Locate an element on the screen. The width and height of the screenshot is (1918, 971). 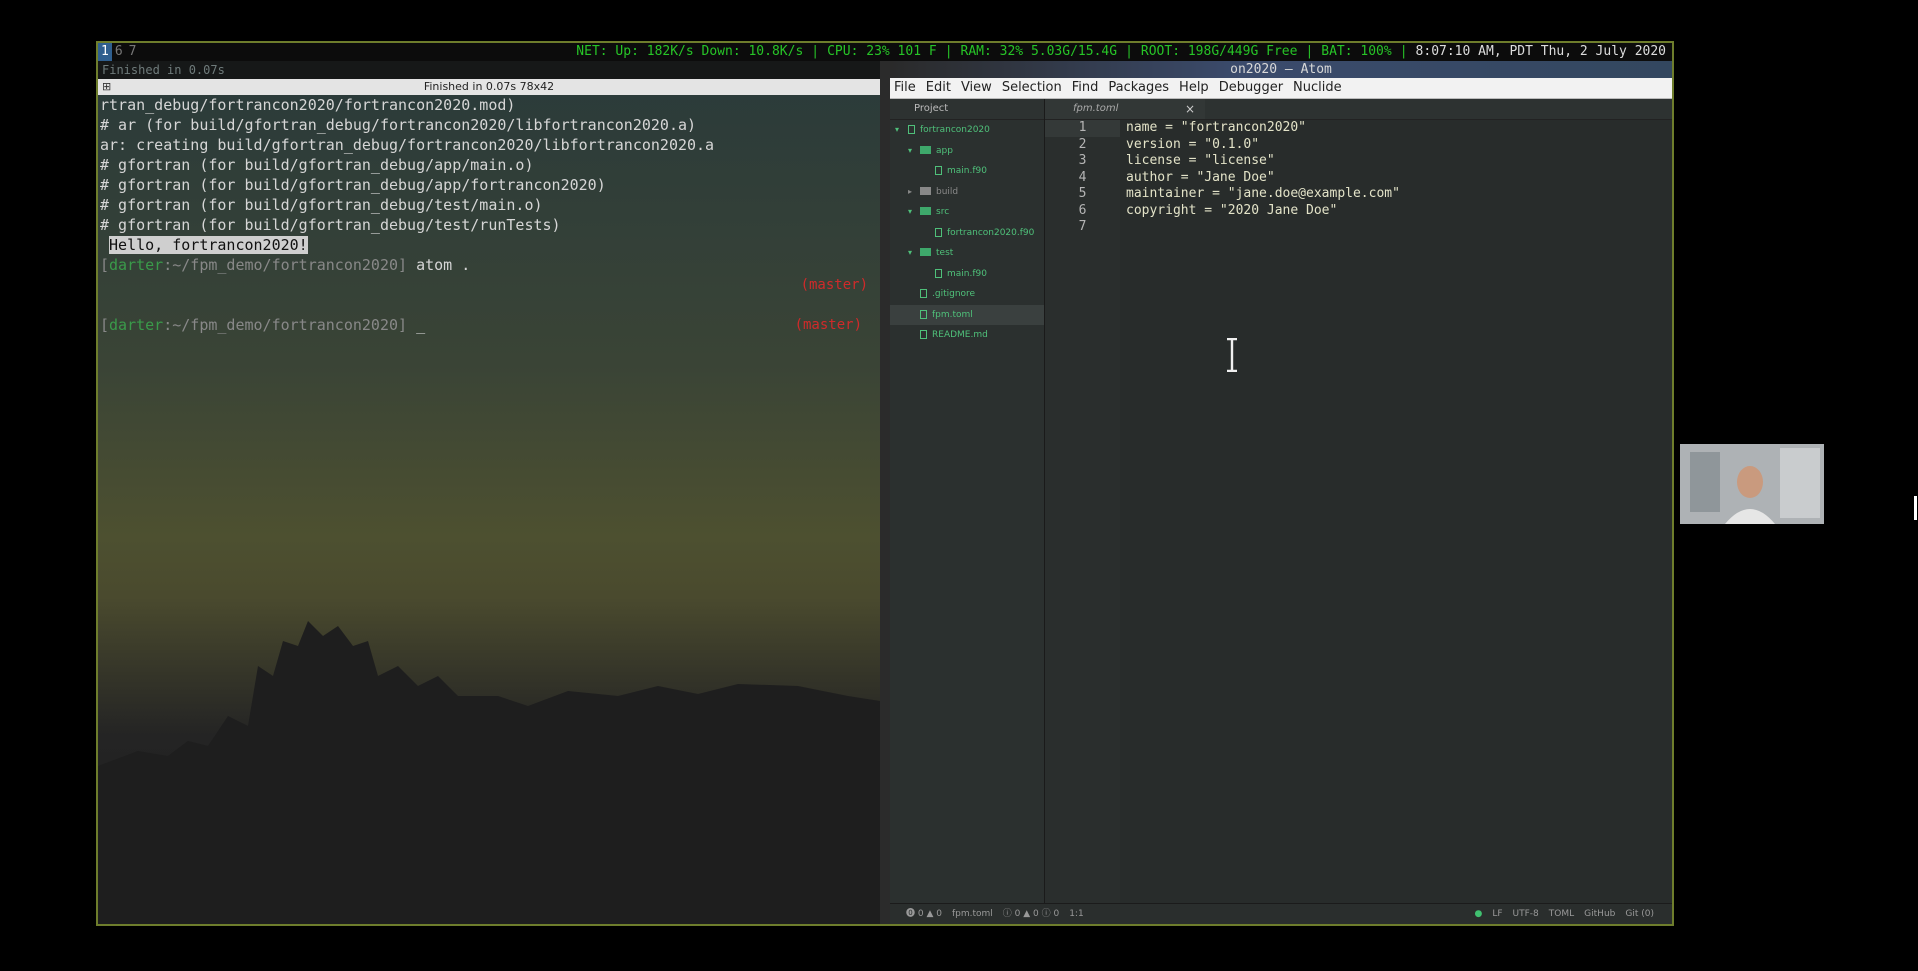
tree-item-test: ▾ test is located at coordinates (967, 253).